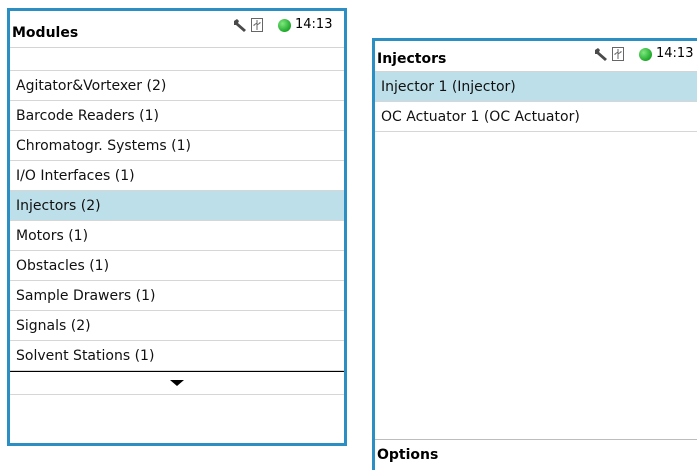 The width and height of the screenshot is (697, 470). I want to click on list-item: Solvent Stations (1), so click(177, 356).